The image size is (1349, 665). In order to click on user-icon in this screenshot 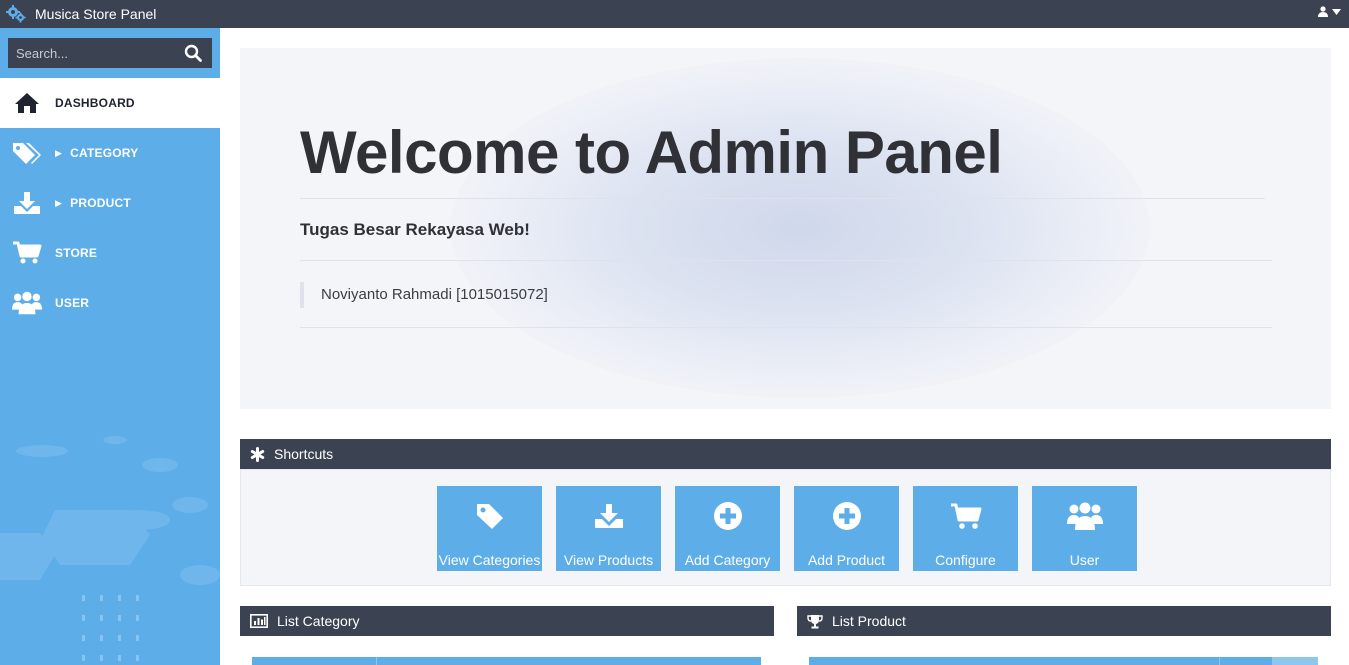, I will do `click(1323, 11)`.